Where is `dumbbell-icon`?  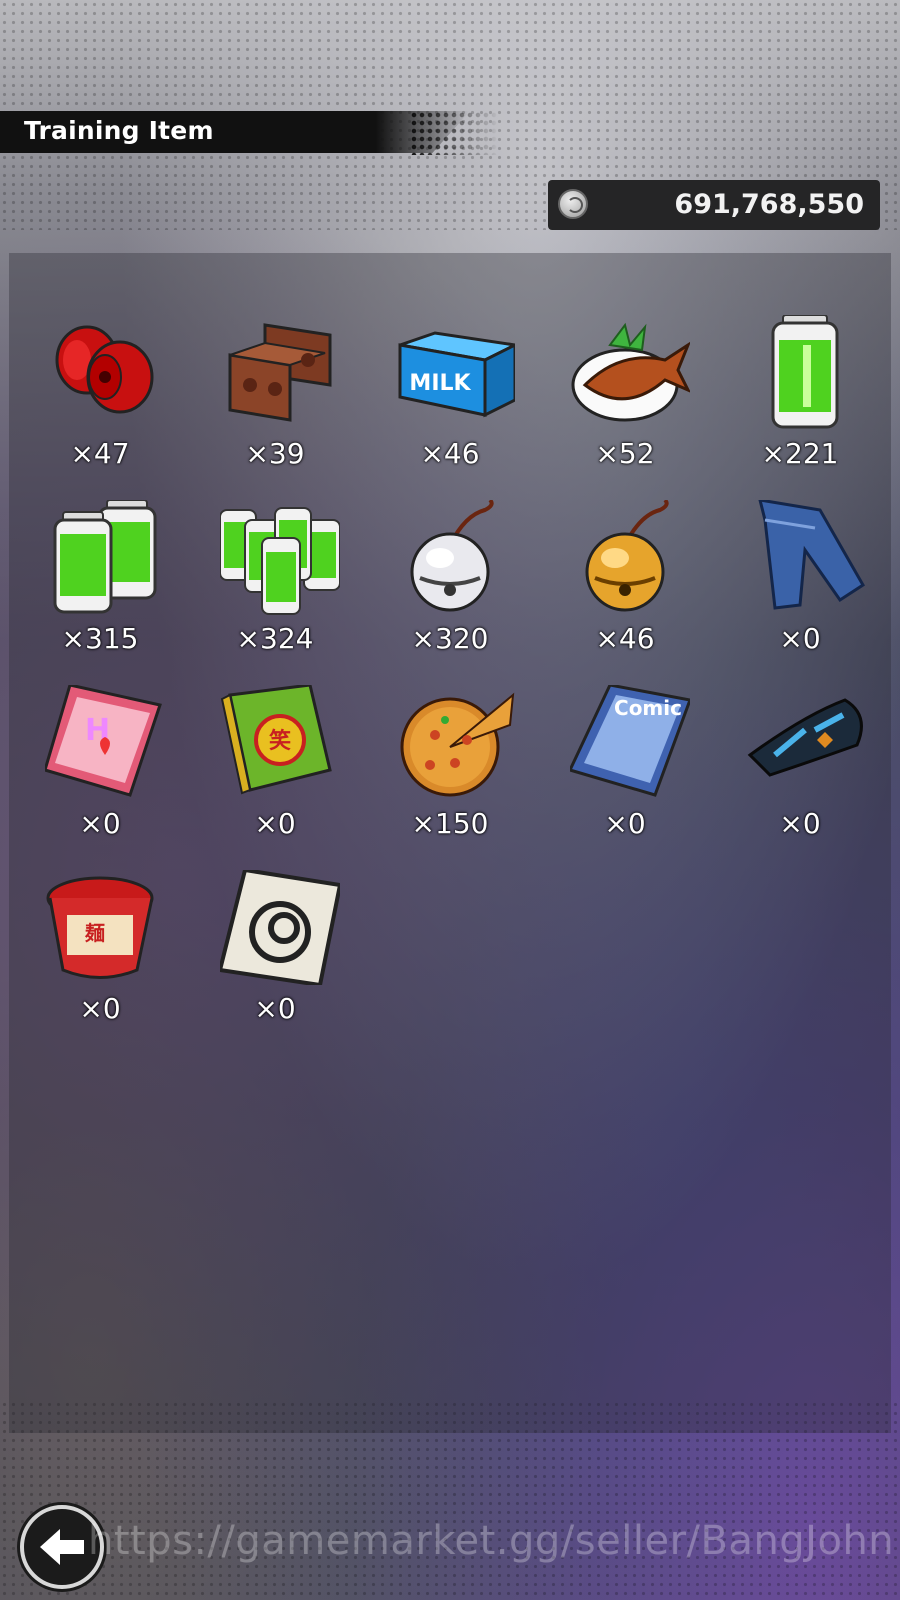 dumbbell-icon is located at coordinates (104, 369).